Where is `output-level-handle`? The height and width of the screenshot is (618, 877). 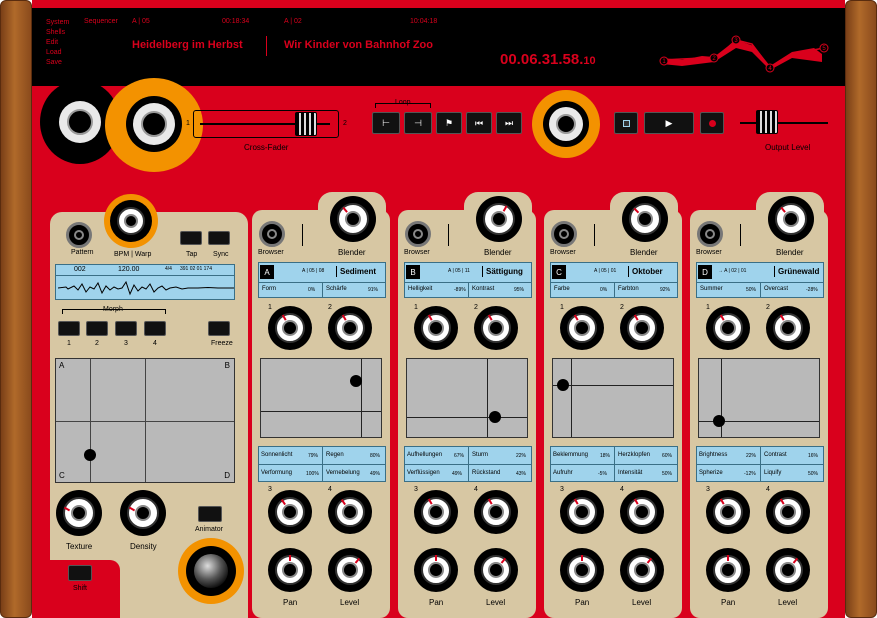 output-level-handle is located at coordinates (767, 122).